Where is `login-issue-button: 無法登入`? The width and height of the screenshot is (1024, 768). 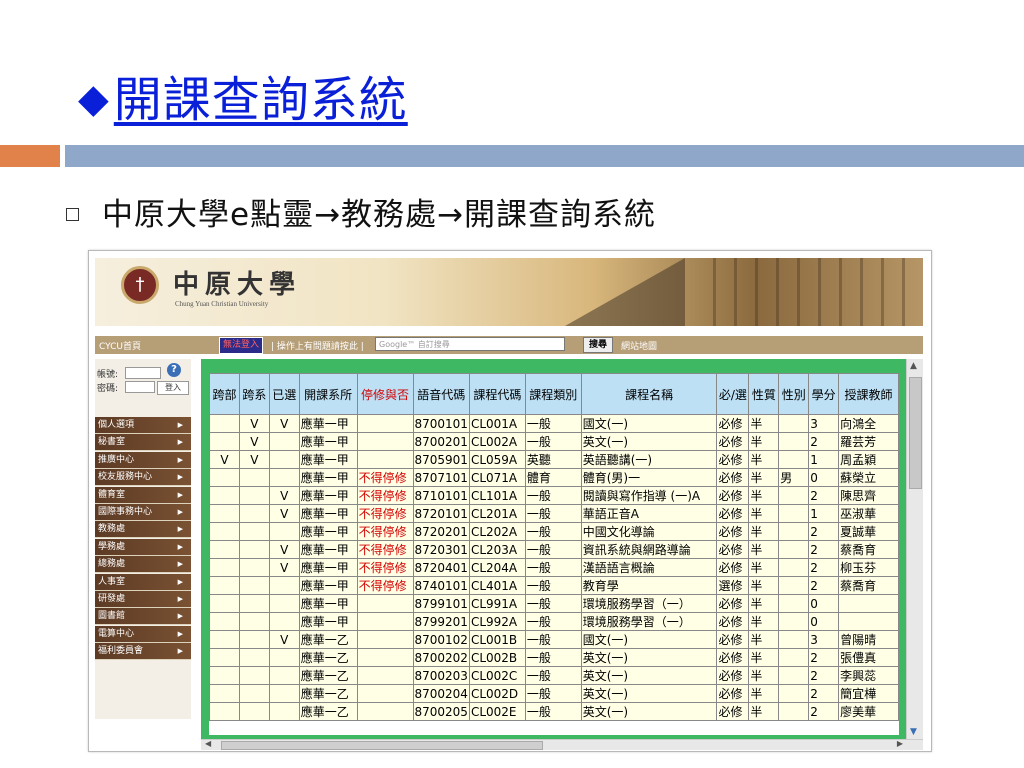
login-issue-button: 無法登入 is located at coordinates (241, 345).